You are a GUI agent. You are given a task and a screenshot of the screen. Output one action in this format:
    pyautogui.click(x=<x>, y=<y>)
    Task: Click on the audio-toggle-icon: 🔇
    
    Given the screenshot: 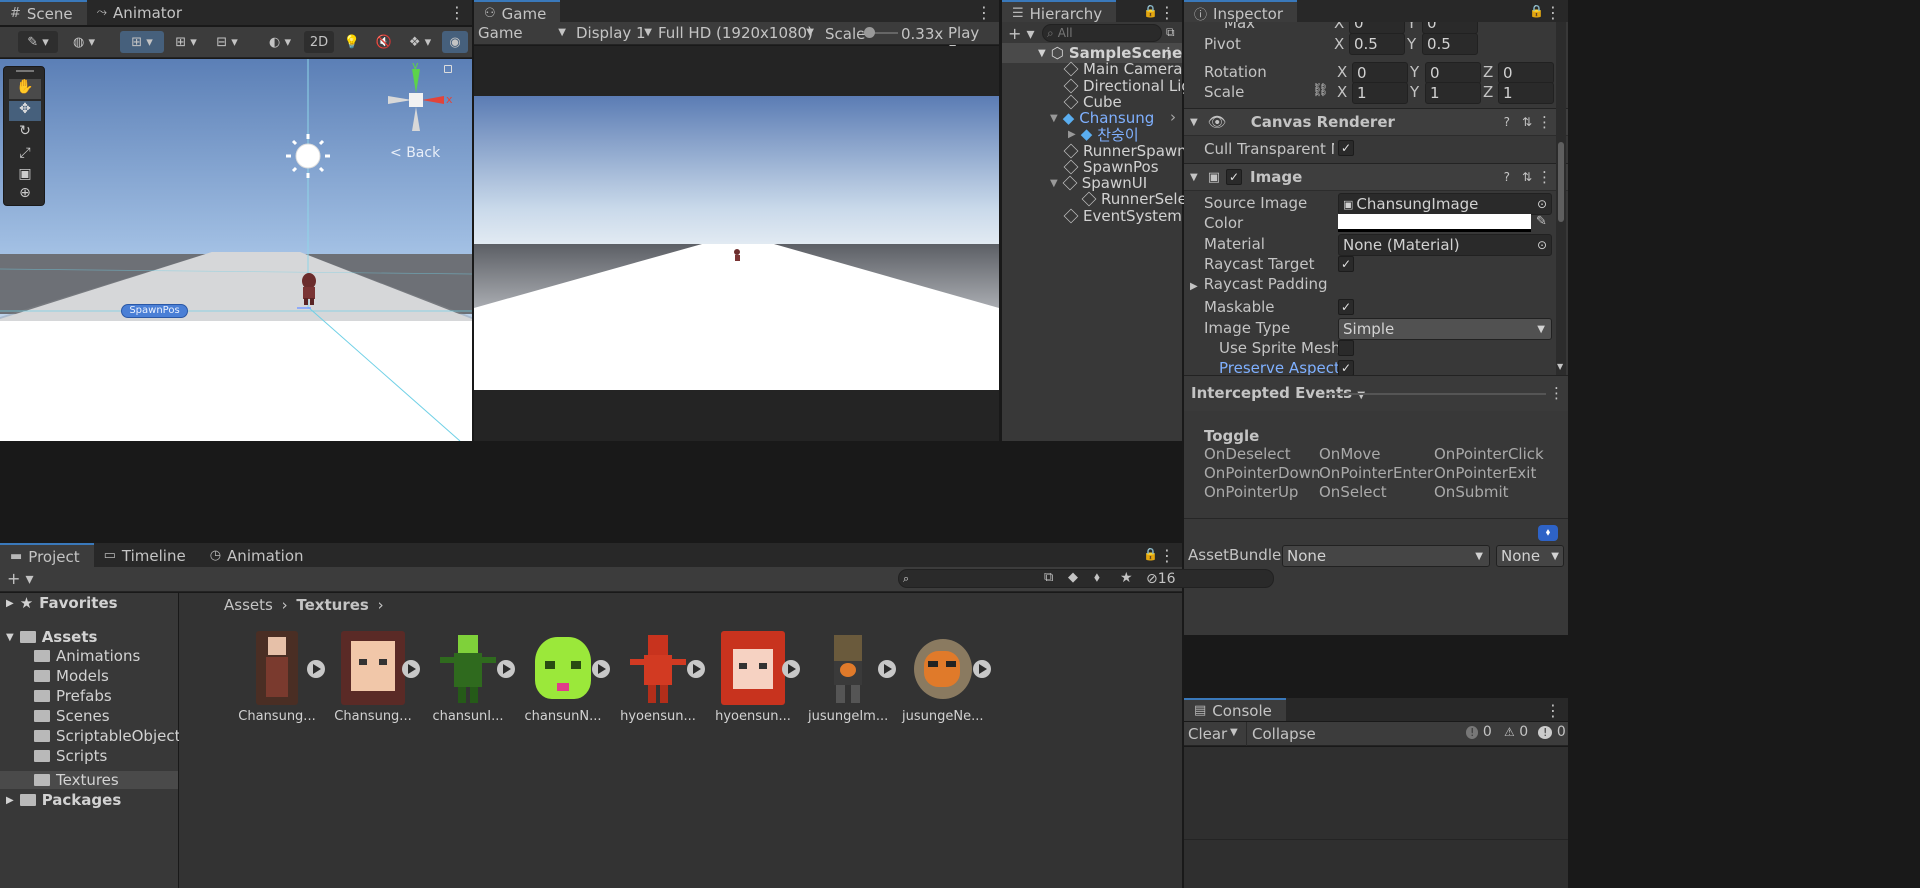 What is the action you would take?
    pyautogui.click(x=384, y=42)
    